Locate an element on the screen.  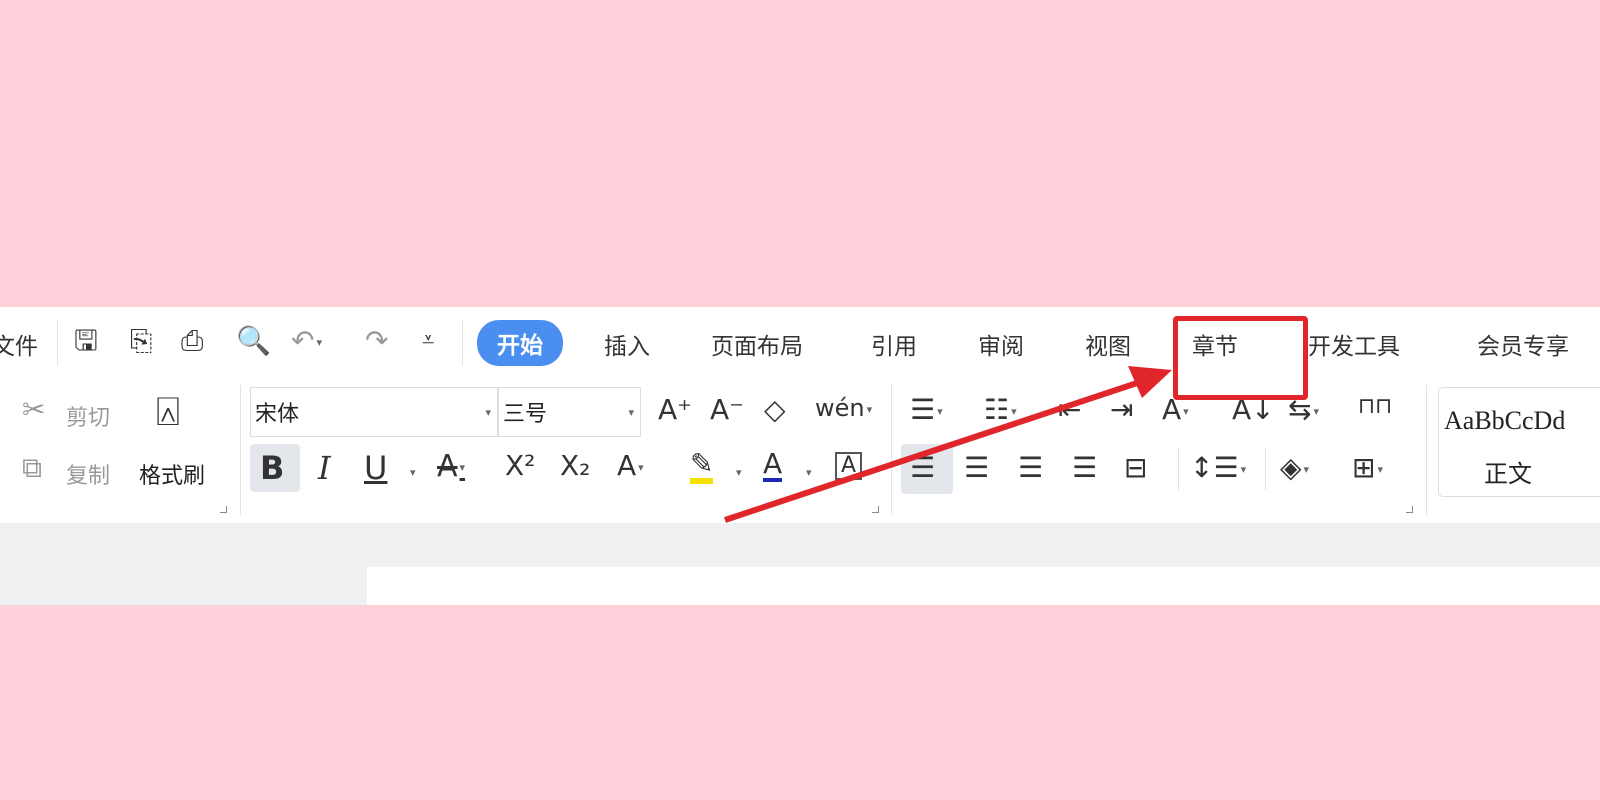
annotation-arrow is located at coordinates (948, 444).